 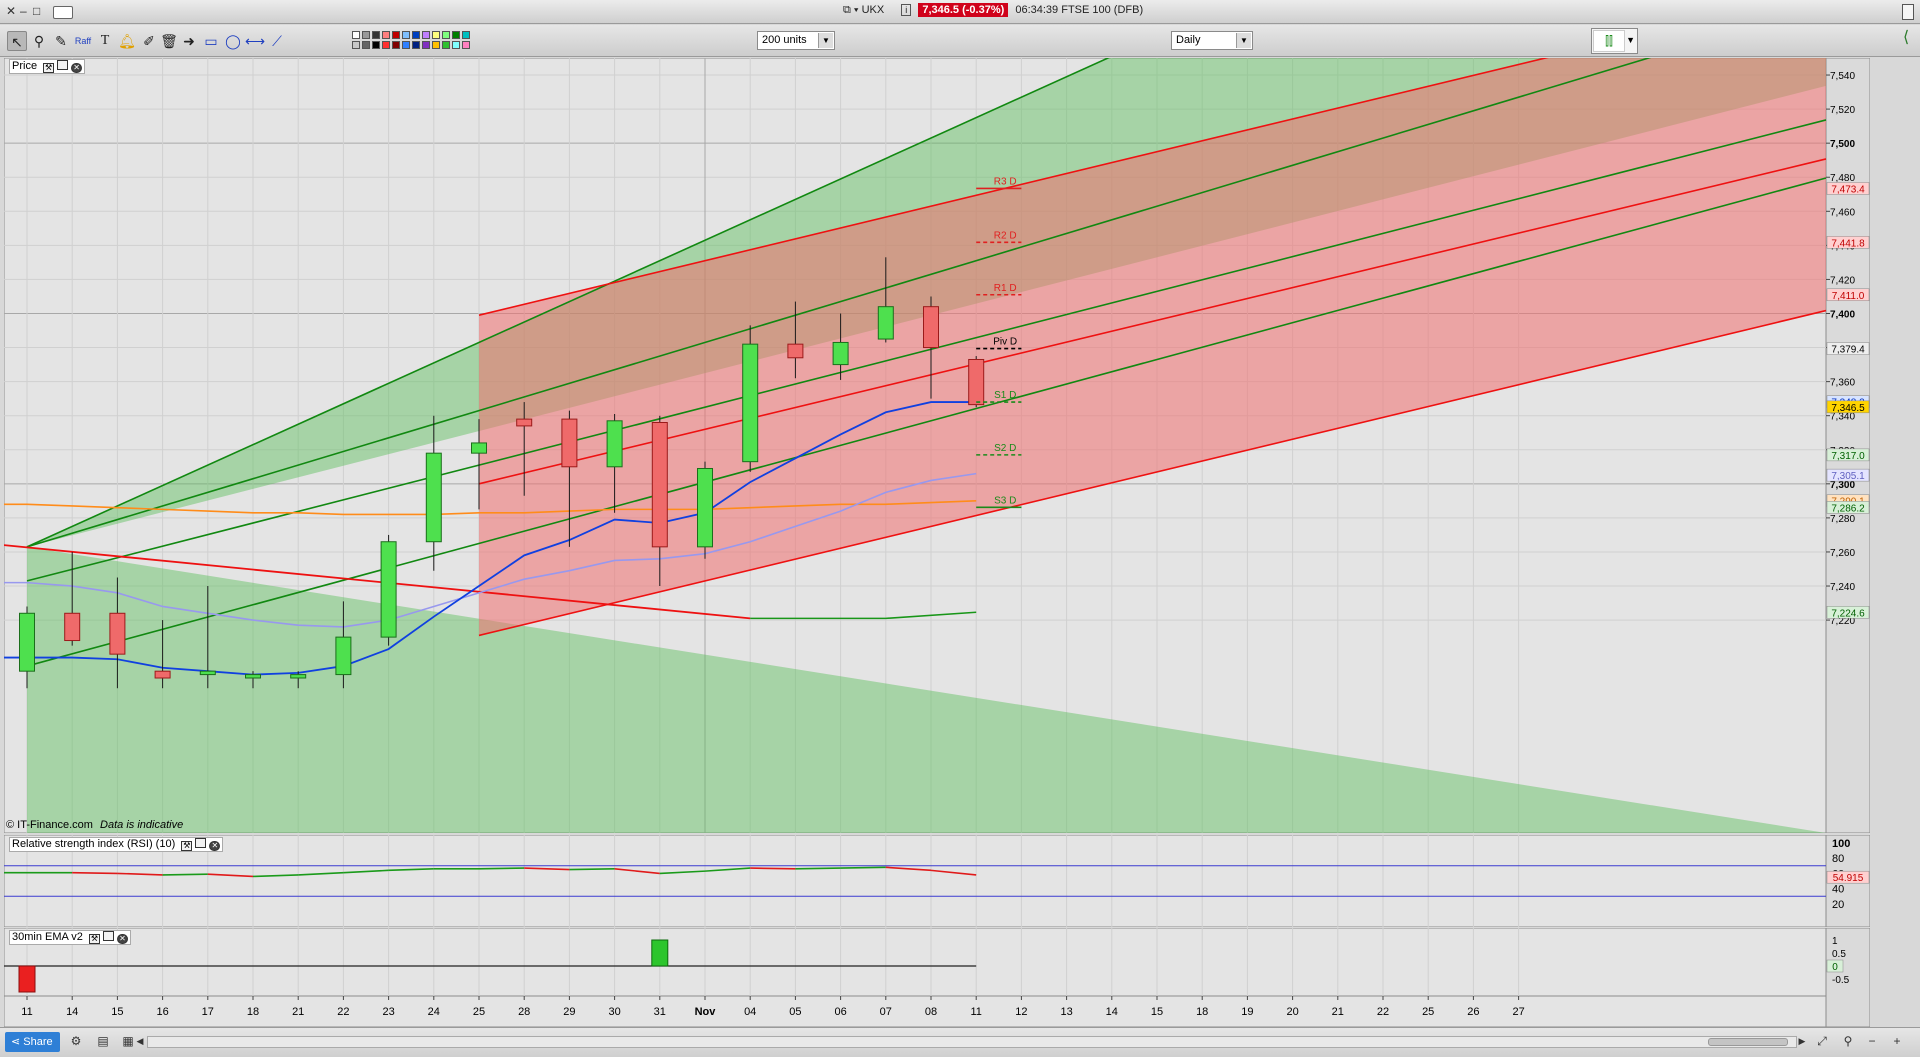 What do you see at coordinates (83, 41) in the screenshot?
I see `fib-icon: Raff` at bounding box center [83, 41].